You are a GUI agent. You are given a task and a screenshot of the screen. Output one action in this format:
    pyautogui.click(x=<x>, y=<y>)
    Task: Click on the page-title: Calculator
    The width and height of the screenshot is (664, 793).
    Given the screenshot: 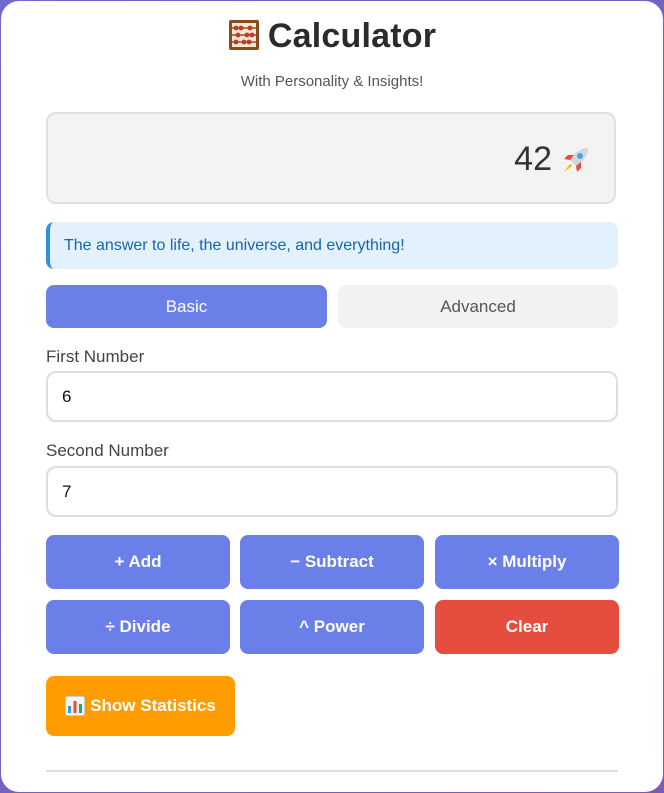 What is the action you would take?
    pyautogui.click(x=332, y=36)
    